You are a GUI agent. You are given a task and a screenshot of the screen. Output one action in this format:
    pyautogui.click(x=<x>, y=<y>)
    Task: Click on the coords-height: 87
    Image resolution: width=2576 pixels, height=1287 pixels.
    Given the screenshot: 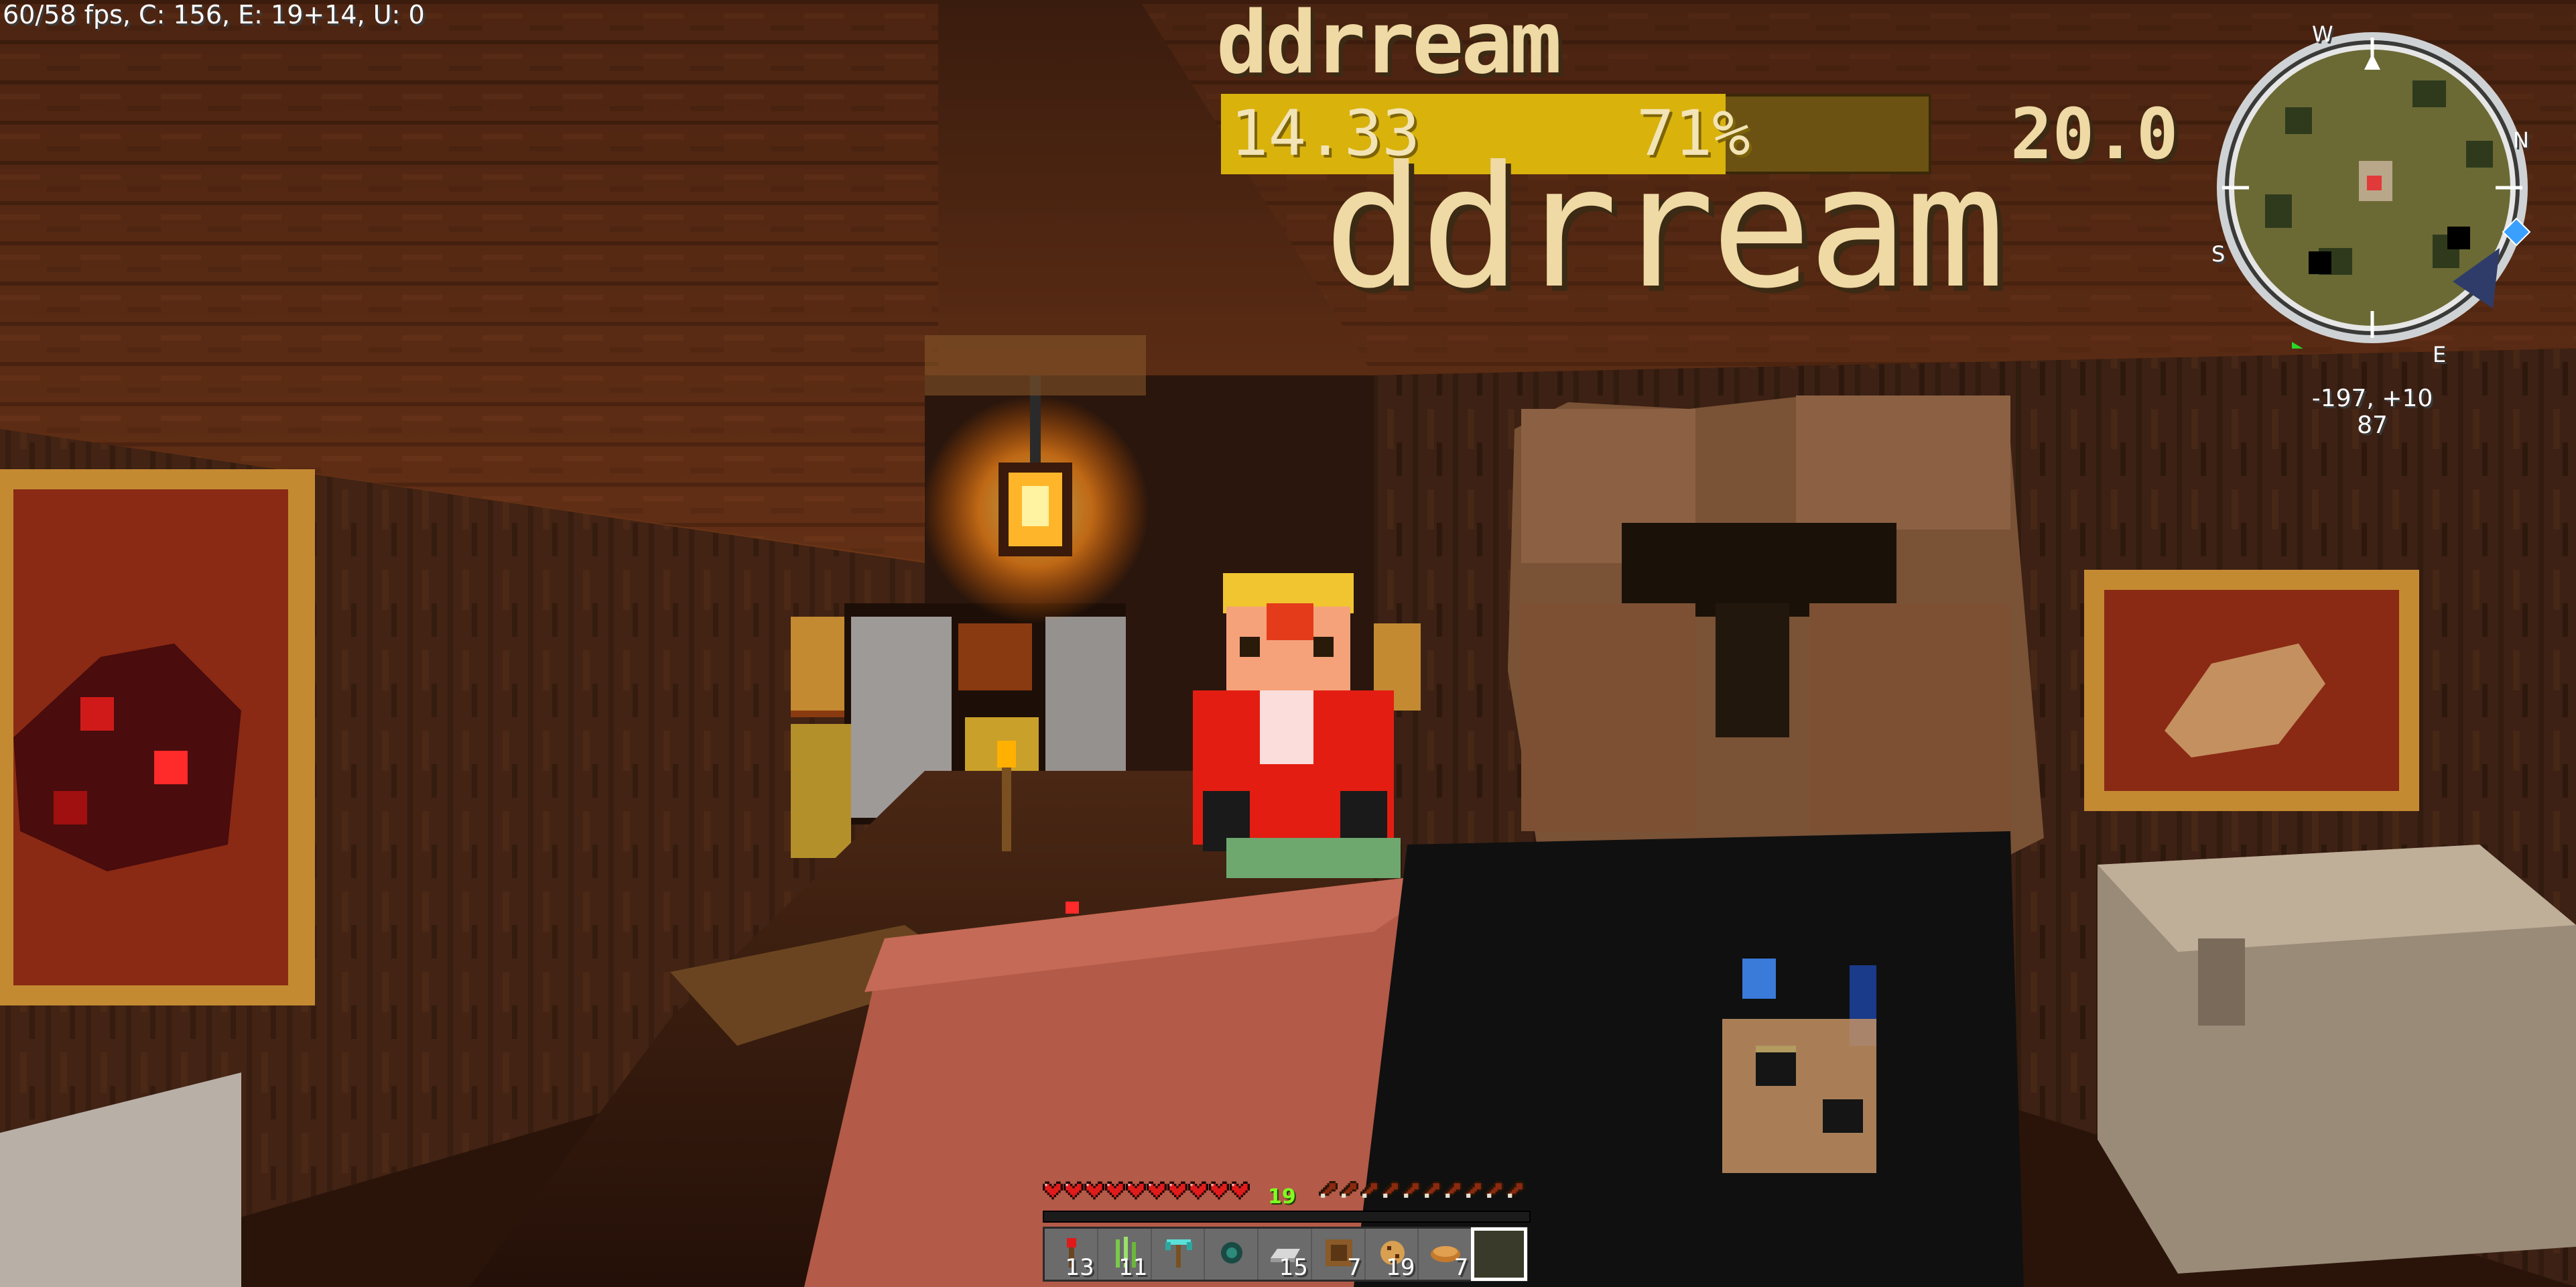 What is the action you would take?
    pyautogui.click(x=2372, y=426)
    